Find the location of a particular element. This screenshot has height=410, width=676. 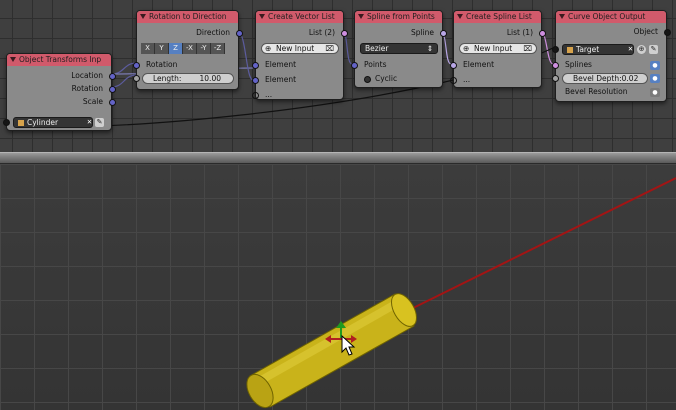

dropdown-arrows-icon: ⇕ is located at coordinates (429, 48).